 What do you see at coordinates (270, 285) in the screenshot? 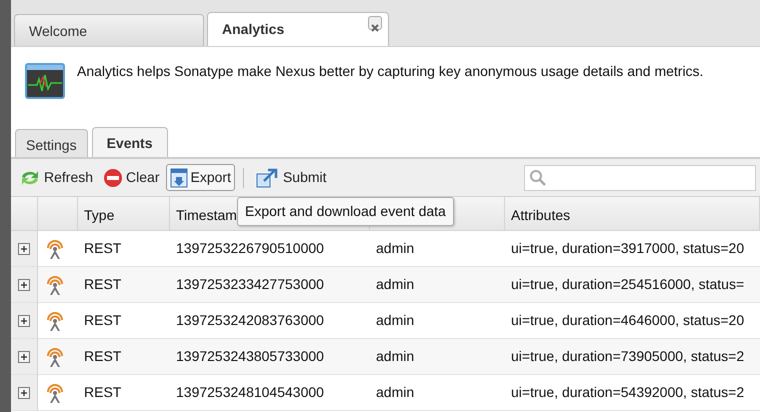
I see `table-cell: 1397253233427753000` at bounding box center [270, 285].